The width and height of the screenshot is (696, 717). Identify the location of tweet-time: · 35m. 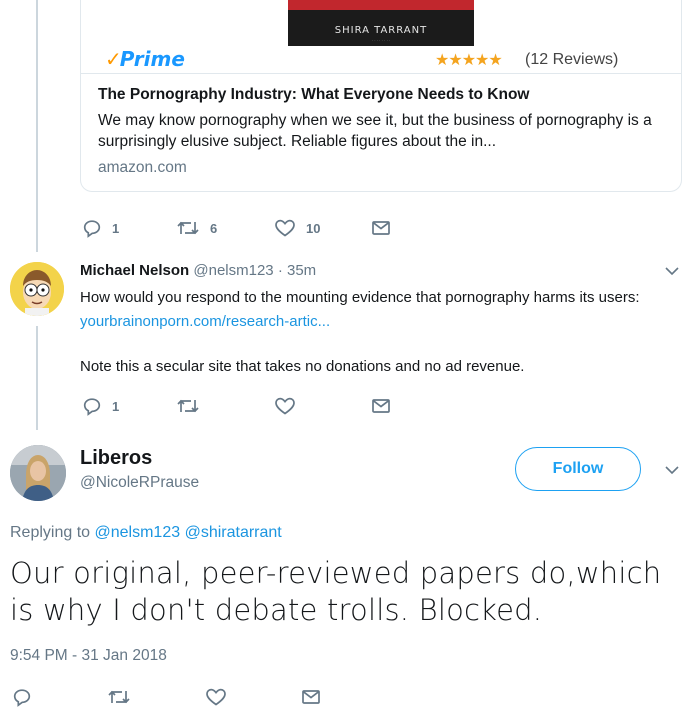
(297, 270).